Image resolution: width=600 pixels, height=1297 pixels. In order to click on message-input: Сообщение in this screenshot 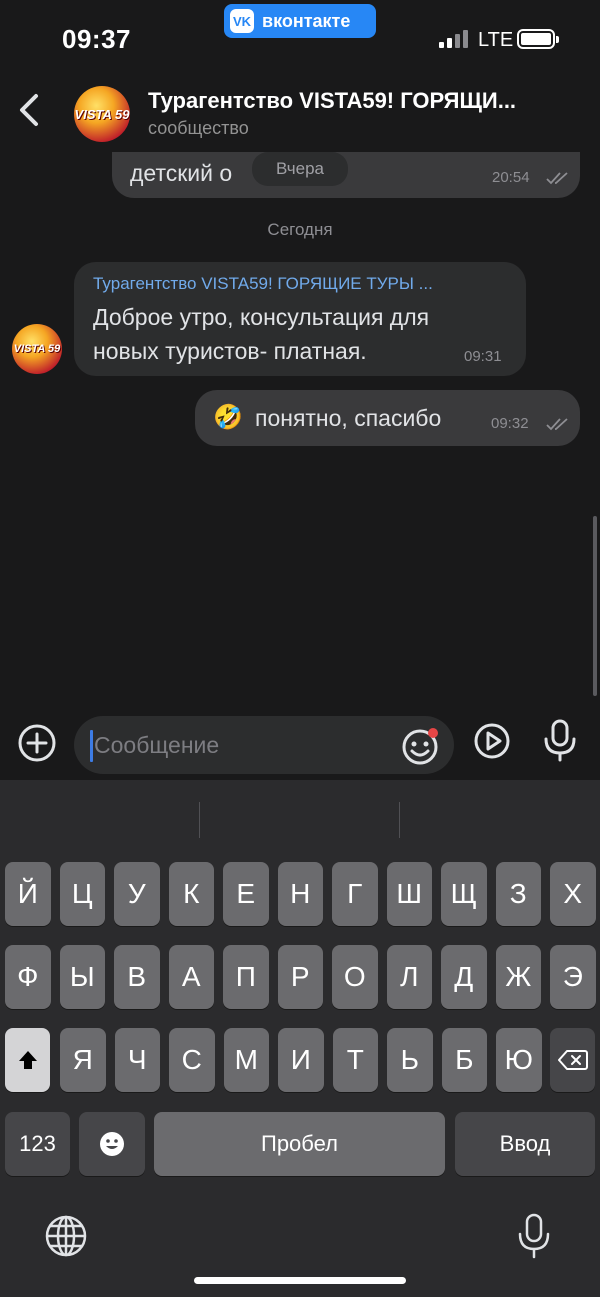, I will do `click(264, 745)`.